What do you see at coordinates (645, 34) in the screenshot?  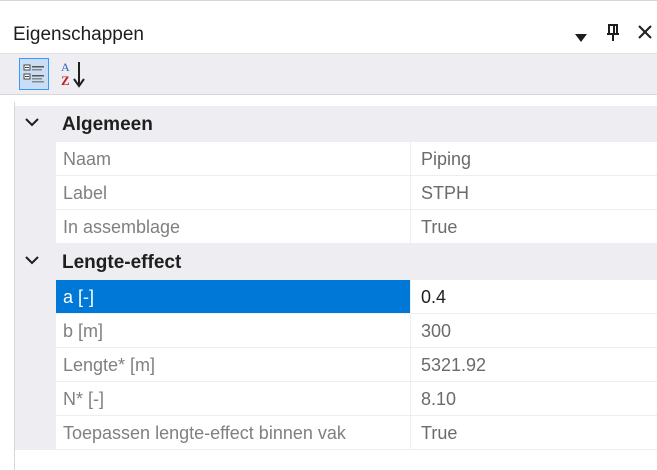 I see `close-icon` at bounding box center [645, 34].